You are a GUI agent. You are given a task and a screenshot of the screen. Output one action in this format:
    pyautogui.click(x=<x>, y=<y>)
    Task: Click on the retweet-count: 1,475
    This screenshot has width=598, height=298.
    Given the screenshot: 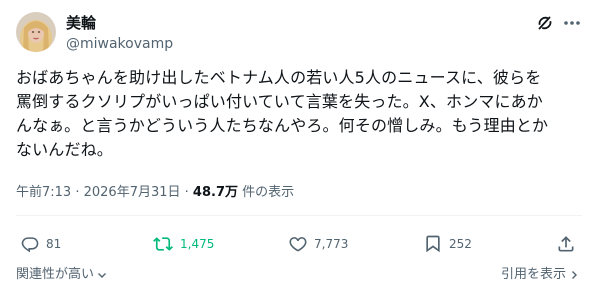 What is the action you would take?
    pyautogui.click(x=197, y=244)
    